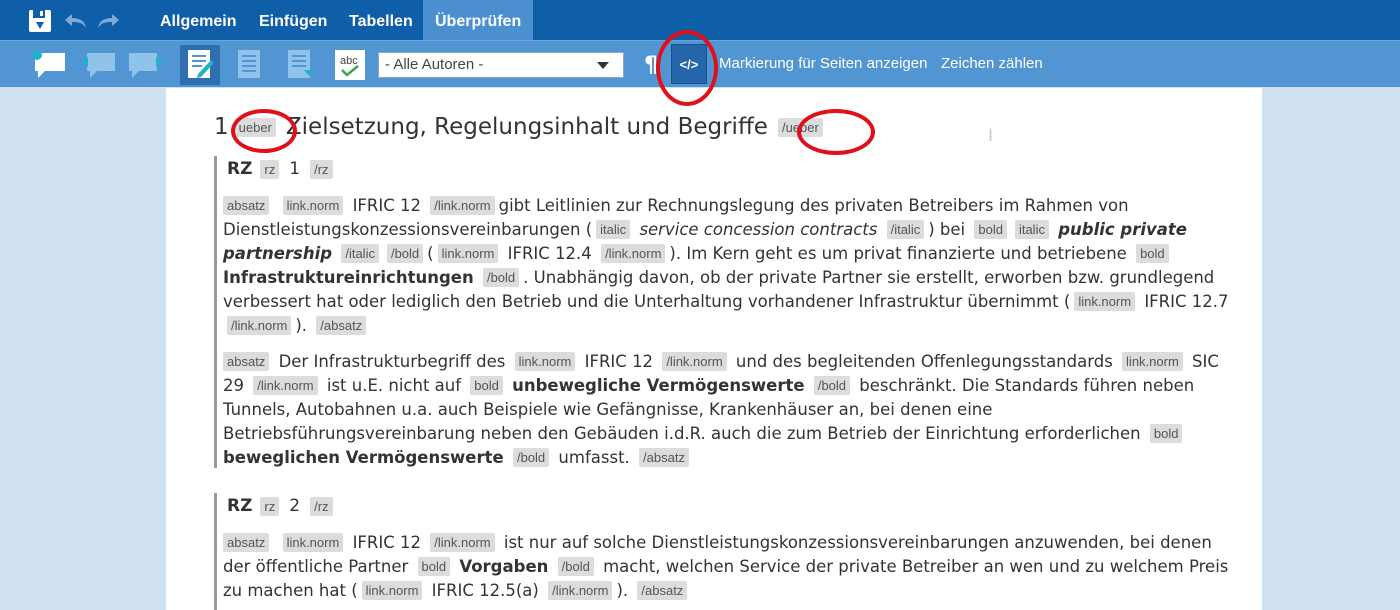 This screenshot has height=610, width=1400. I want to click on spellcheck-icon: abc, so click(350, 65).